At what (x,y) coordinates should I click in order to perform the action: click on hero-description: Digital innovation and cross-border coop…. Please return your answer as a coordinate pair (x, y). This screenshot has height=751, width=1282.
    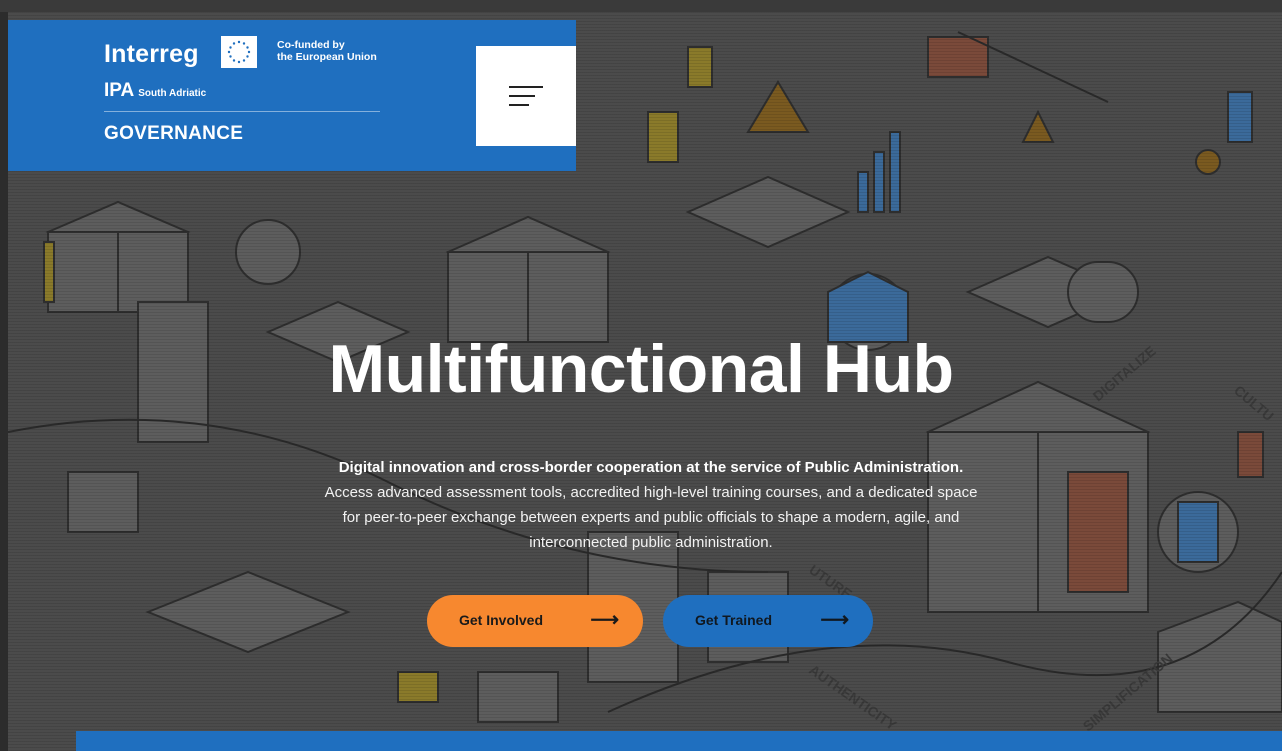
    Looking at the image, I should click on (651, 505).